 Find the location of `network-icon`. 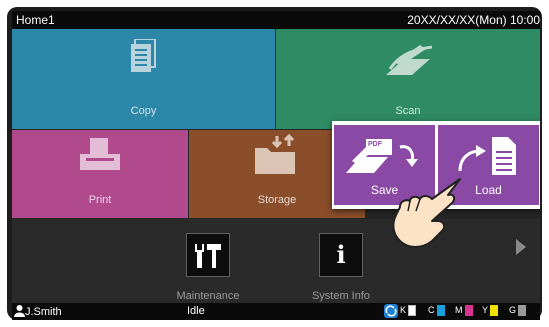

network-icon is located at coordinates (391, 311).